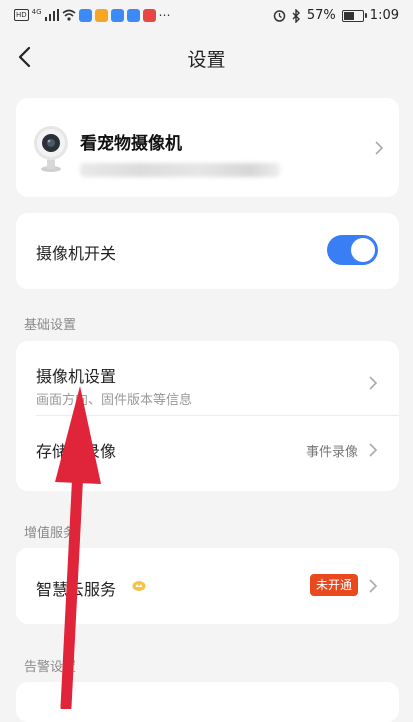 The image size is (413, 722). I want to click on camera-settings-label: 摄像机设置, so click(76, 376).